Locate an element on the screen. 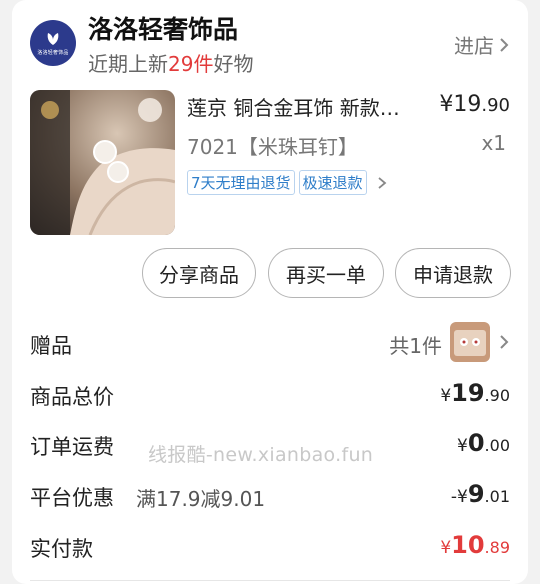 This screenshot has width=540, height=584. gift-thumbnail is located at coordinates (470, 342).